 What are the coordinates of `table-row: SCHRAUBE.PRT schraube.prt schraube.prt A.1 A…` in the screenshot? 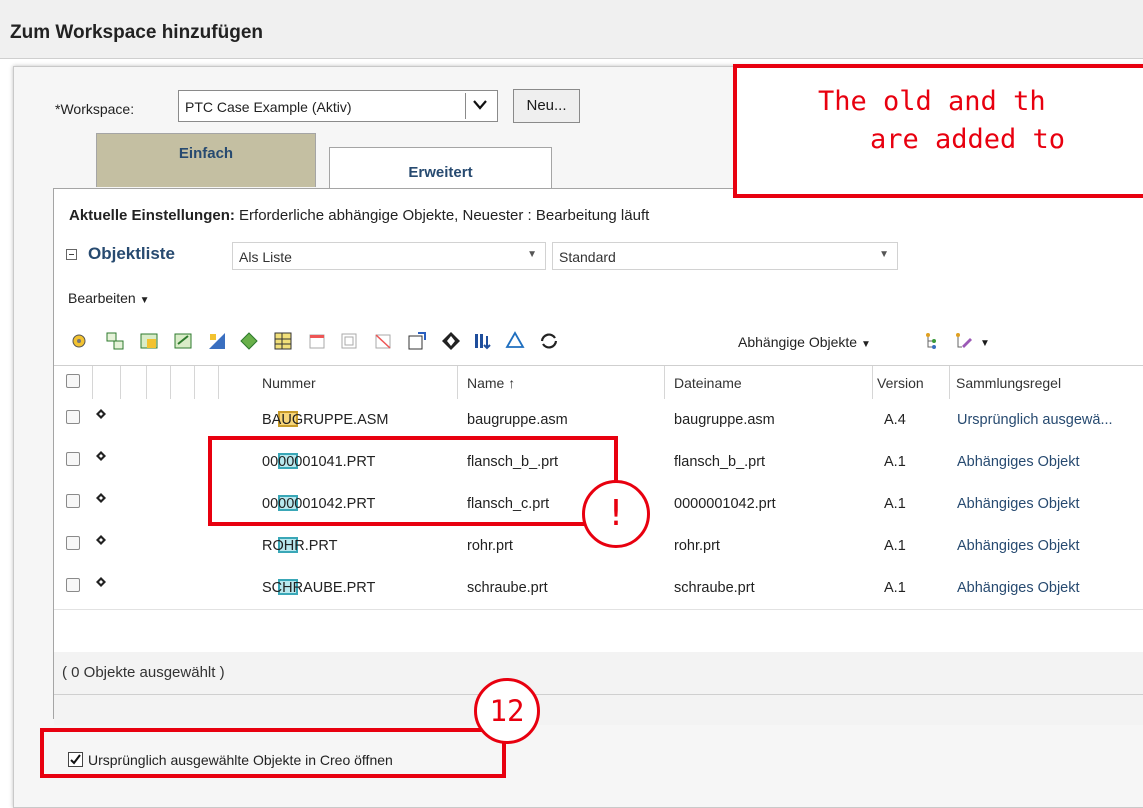 It's located at (598, 588).